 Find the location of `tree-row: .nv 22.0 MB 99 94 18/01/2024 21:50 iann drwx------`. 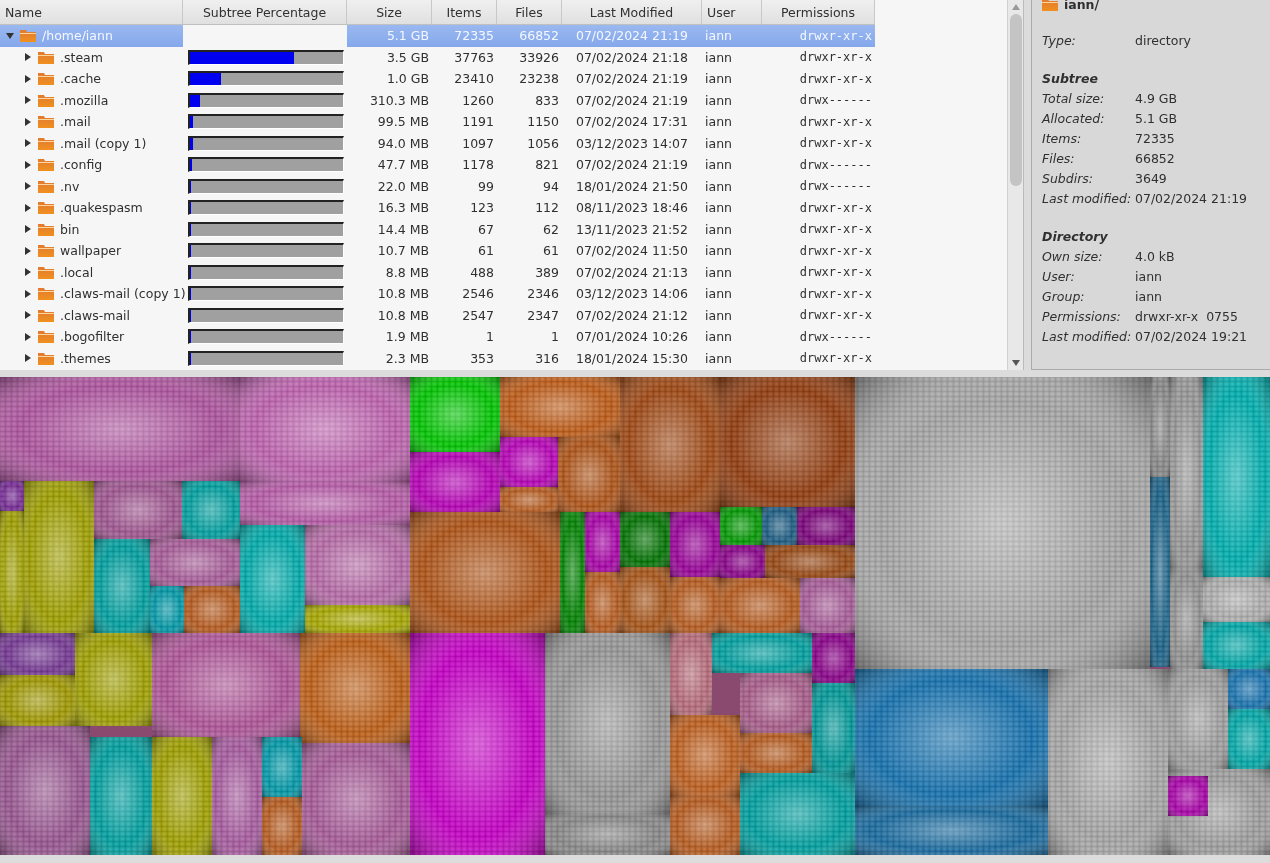

tree-row: .nv 22.0 MB 99 94 18/01/2024 21:50 iann drwx------ is located at coordinates (437, 186).